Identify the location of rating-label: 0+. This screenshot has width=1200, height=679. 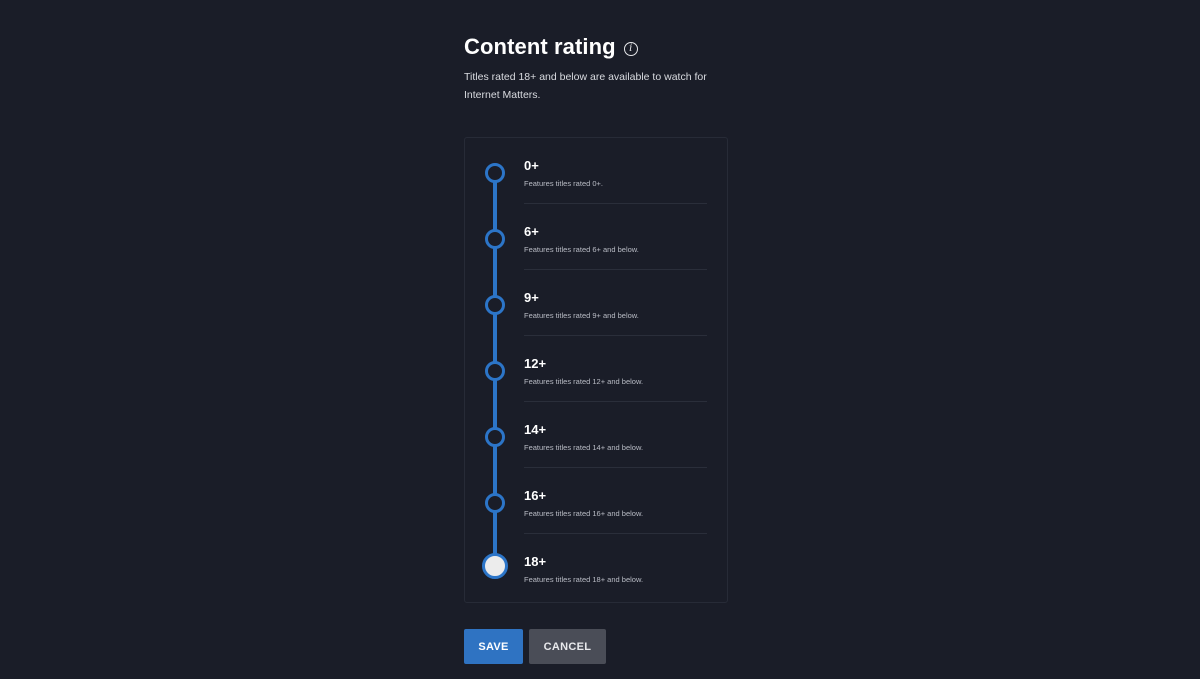
(531, 165).